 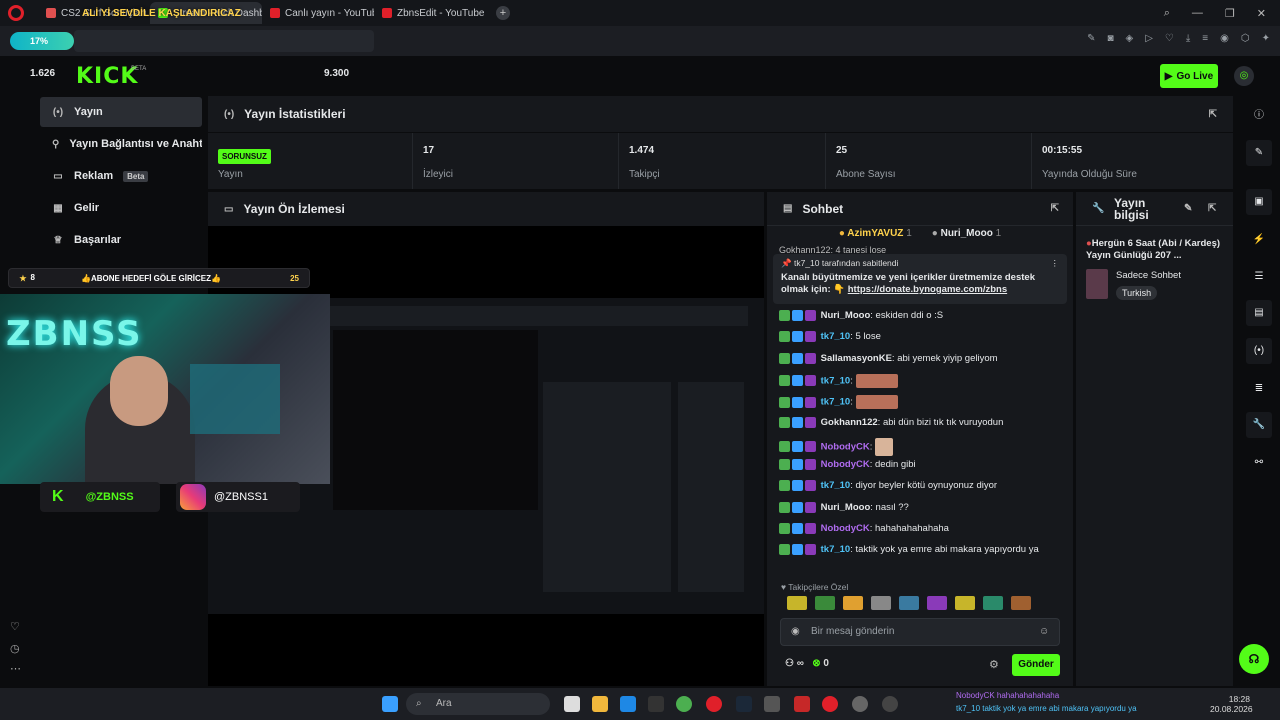 What do you see at coordinates (1110, 38) in the screenshot?
I see `camera-icon: ◙` at bounding box center [1110, 38].